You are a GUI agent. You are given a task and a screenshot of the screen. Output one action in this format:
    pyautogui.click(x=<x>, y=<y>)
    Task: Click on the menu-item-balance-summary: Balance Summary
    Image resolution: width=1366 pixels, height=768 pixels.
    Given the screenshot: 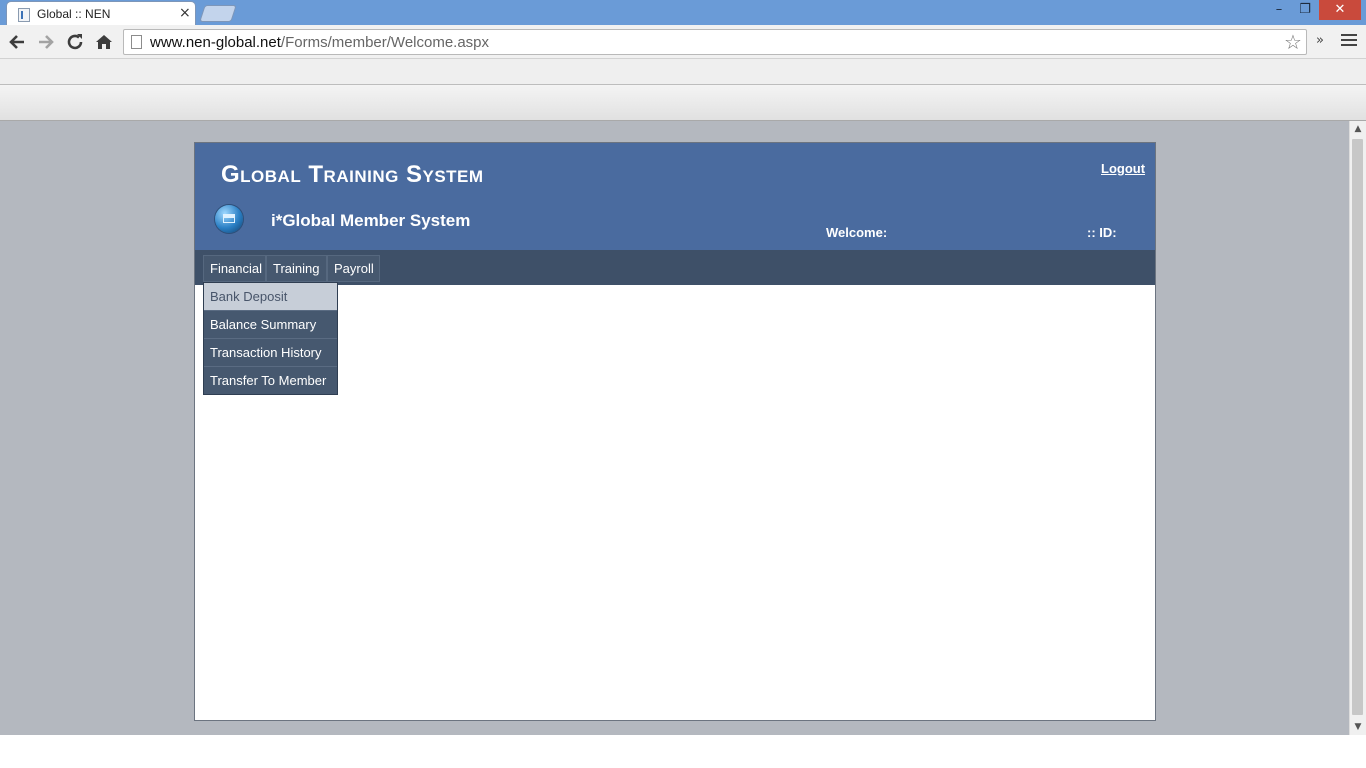 What is the action you would take?
    pyautogui.click(x=270, y=325)
    